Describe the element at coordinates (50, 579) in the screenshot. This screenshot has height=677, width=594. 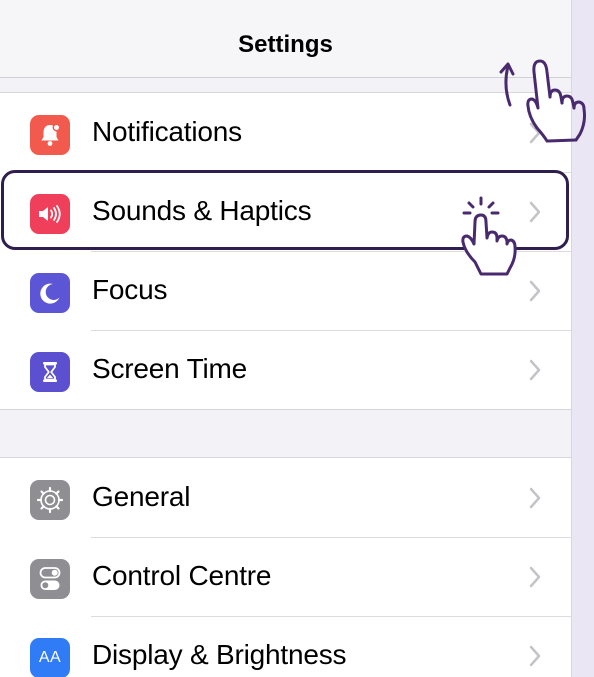
I see `toggle-switches-icon` at that location.